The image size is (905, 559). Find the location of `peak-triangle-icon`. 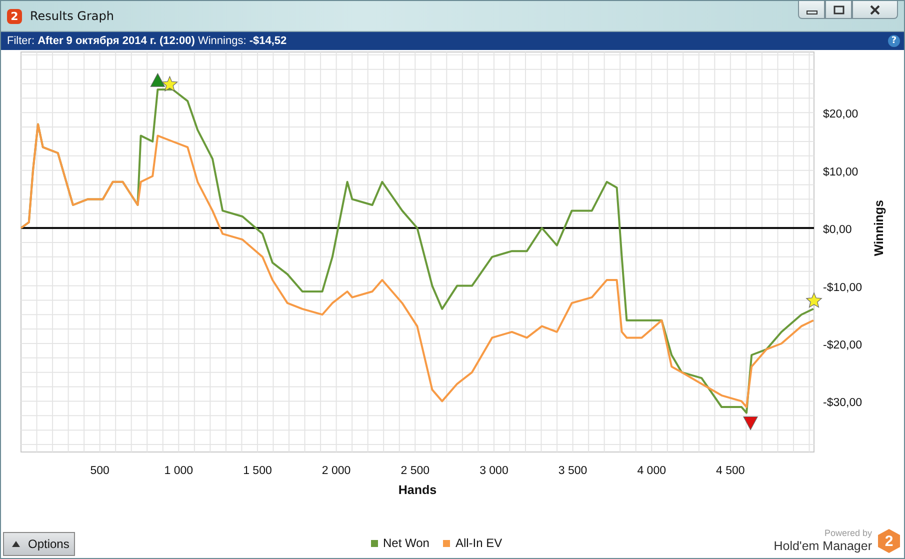

peak-triangle-icon is located at coordinates (158, 79).